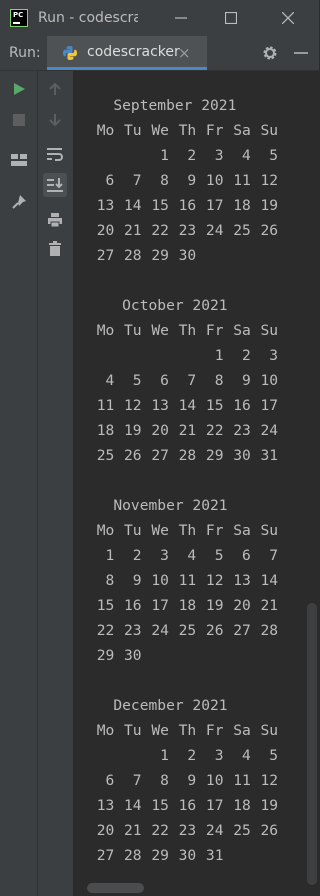 The width and height of the screenshot is (320, 896). I want to click on window-title: Run - codescrac, so click(88, 18).